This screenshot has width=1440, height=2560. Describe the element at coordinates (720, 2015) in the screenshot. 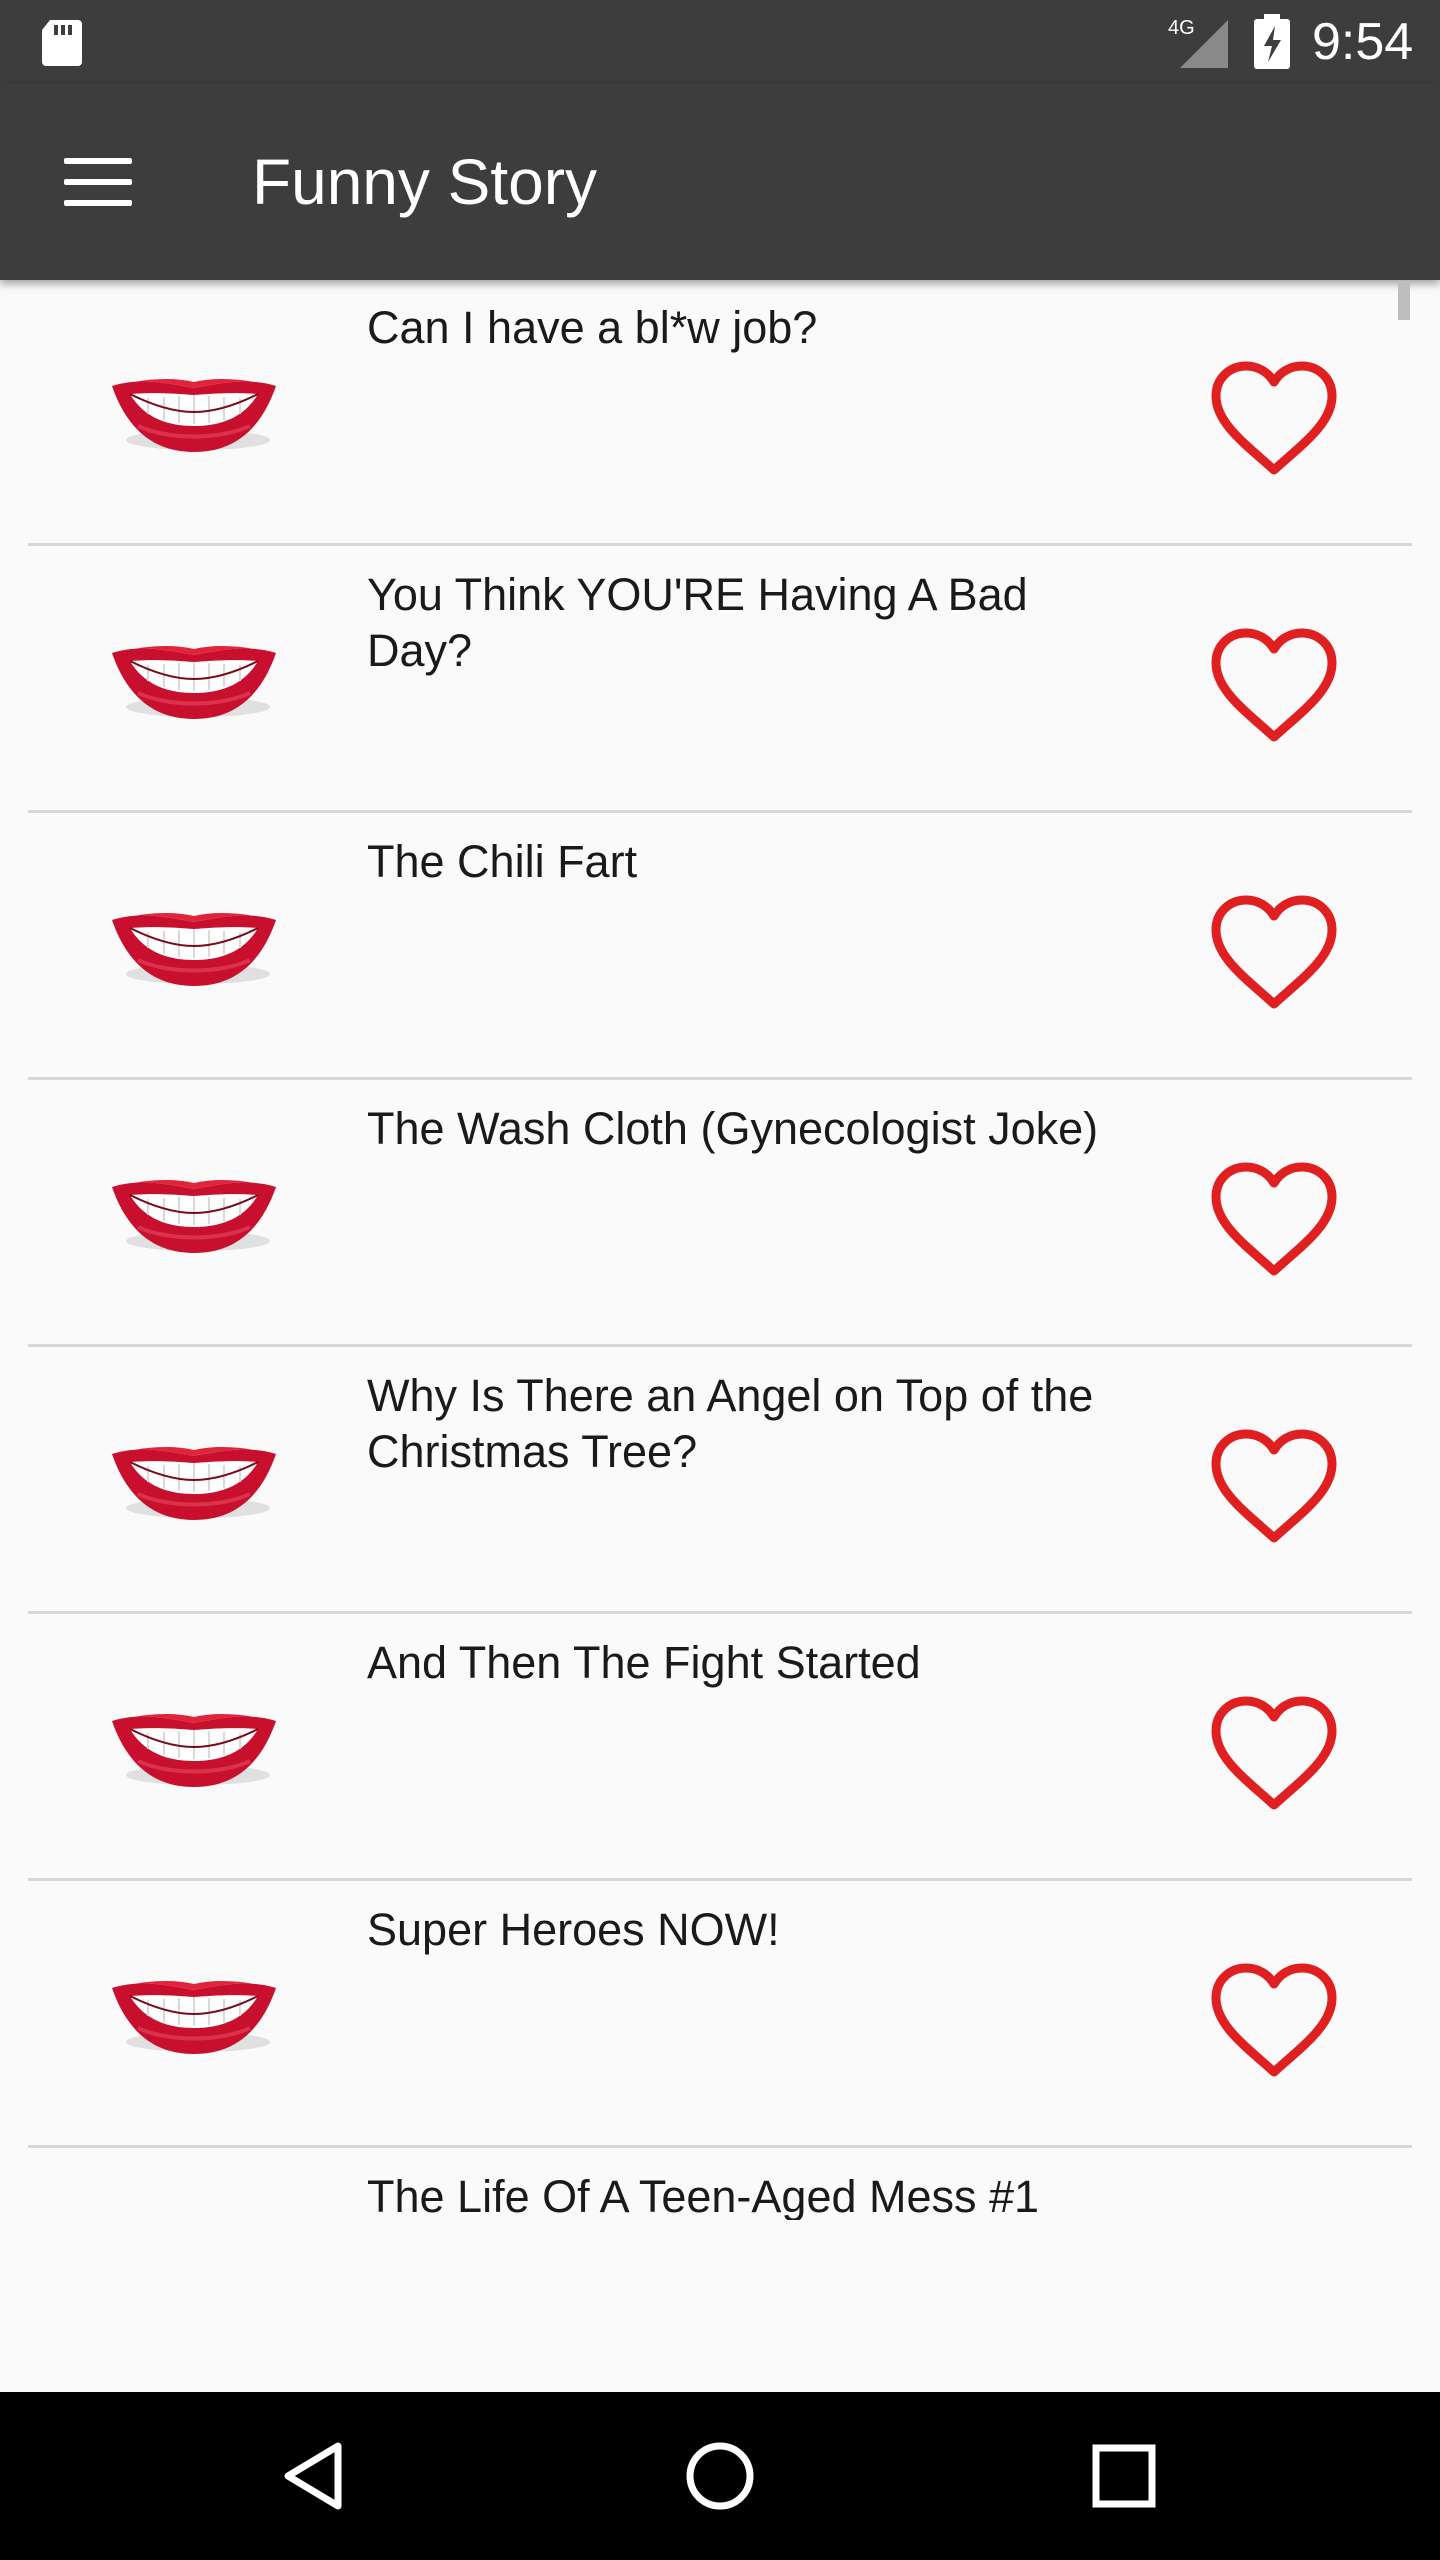

I see `story-list-item: Super Heroes NOW!` at that location.